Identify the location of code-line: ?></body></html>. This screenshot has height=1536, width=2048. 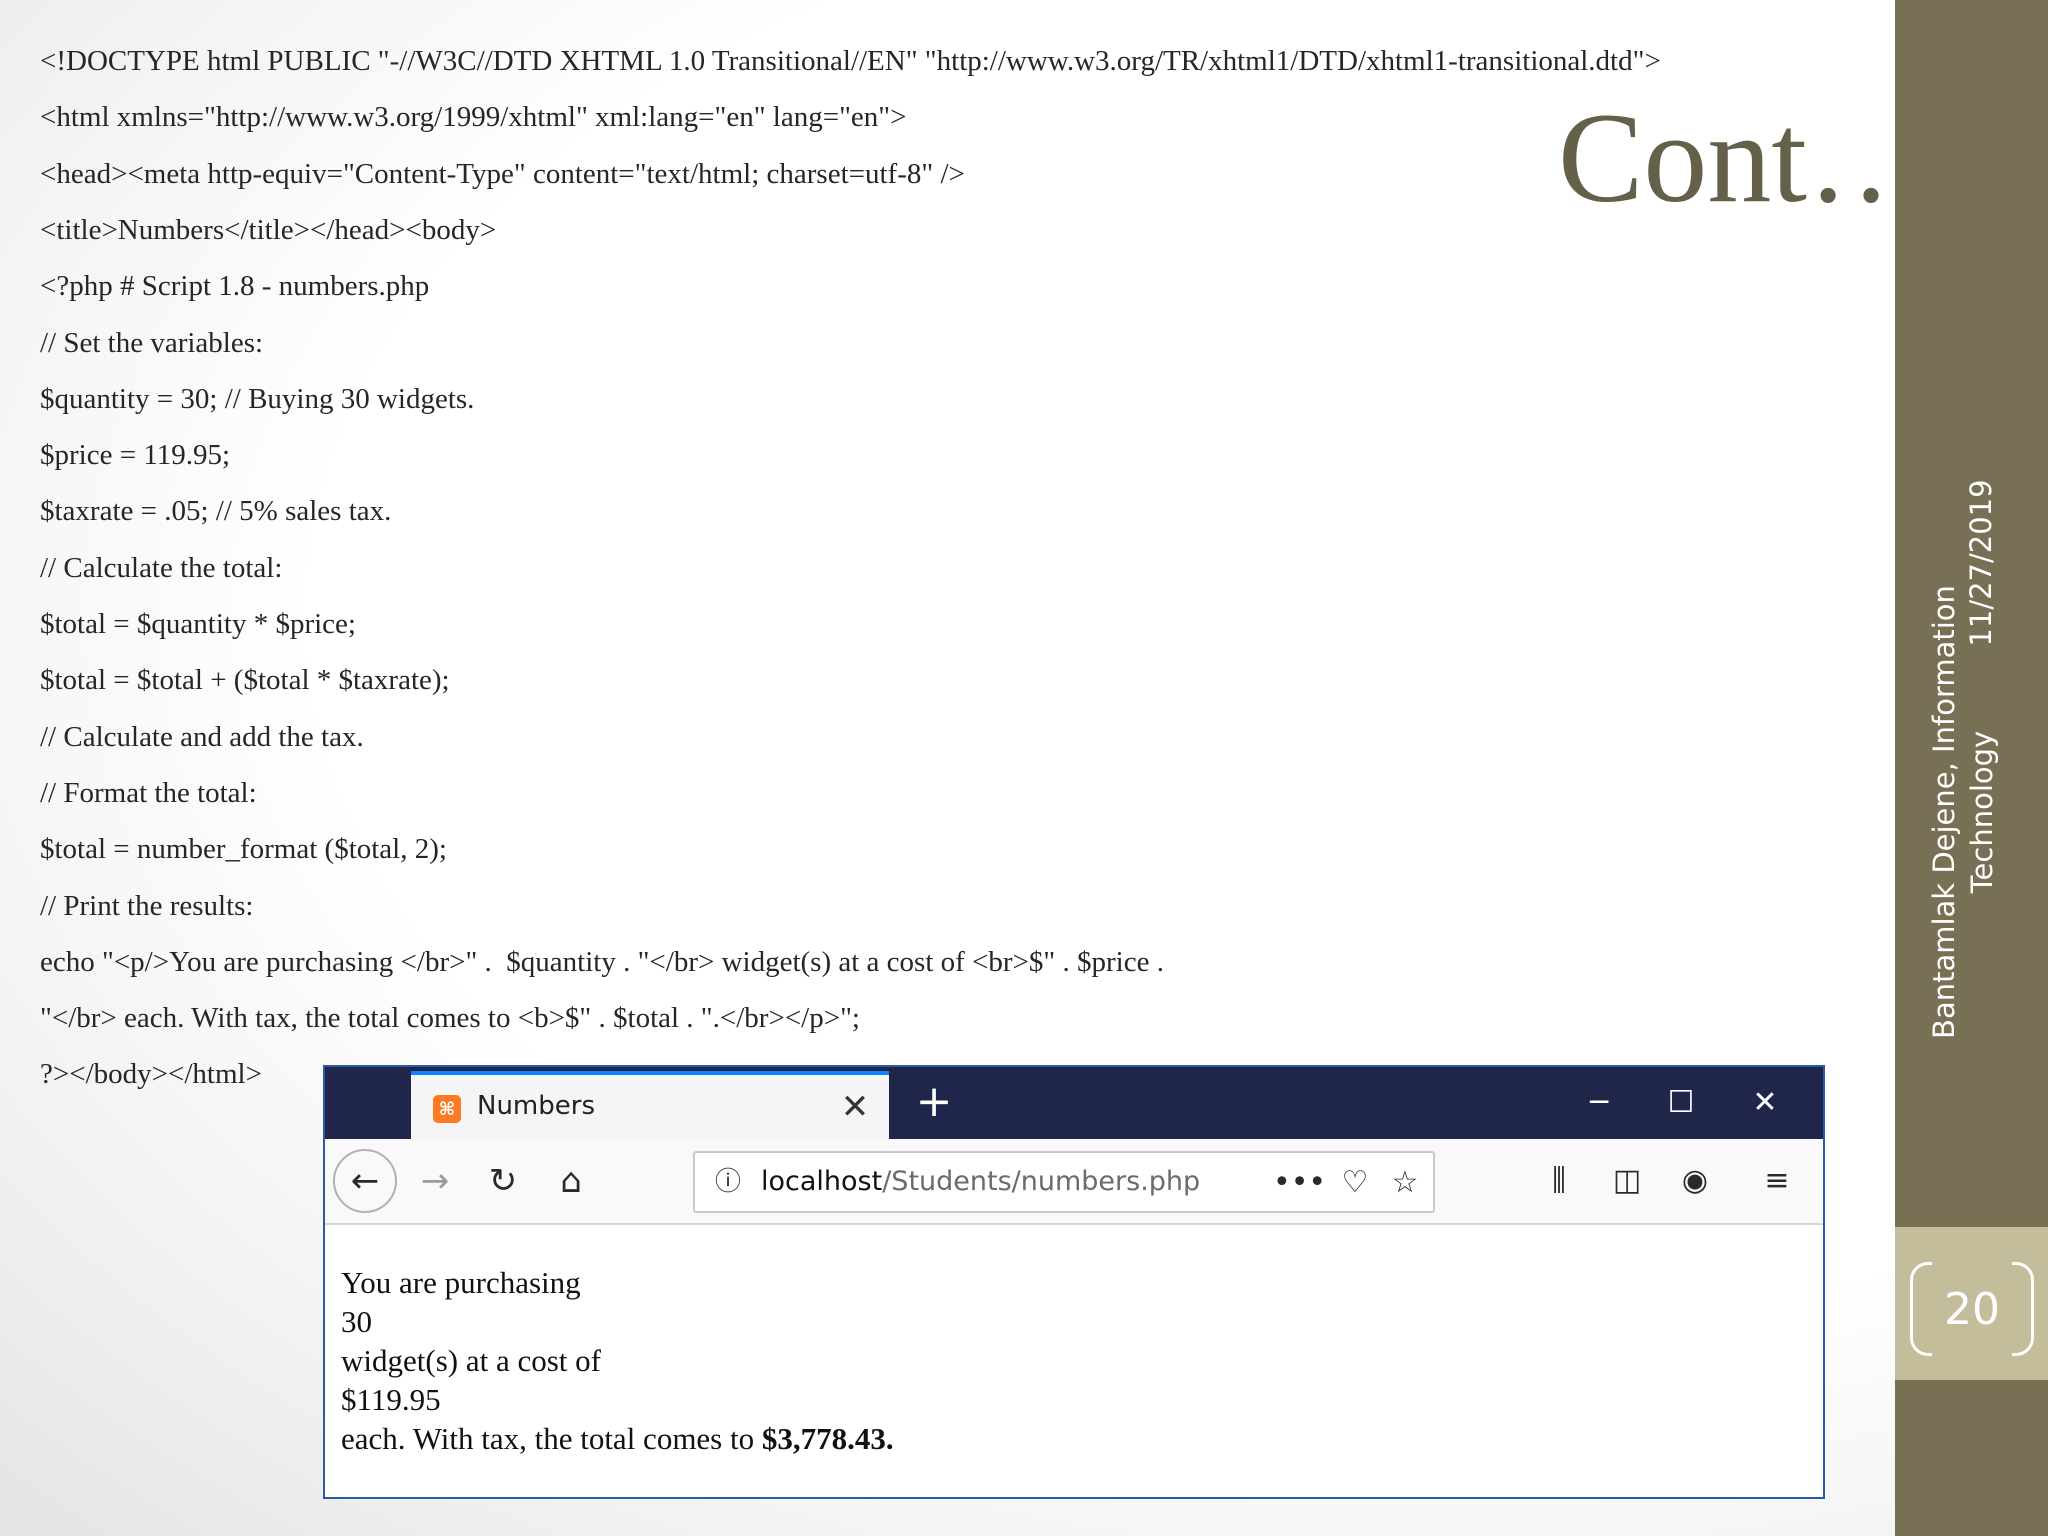
(151, 1074).